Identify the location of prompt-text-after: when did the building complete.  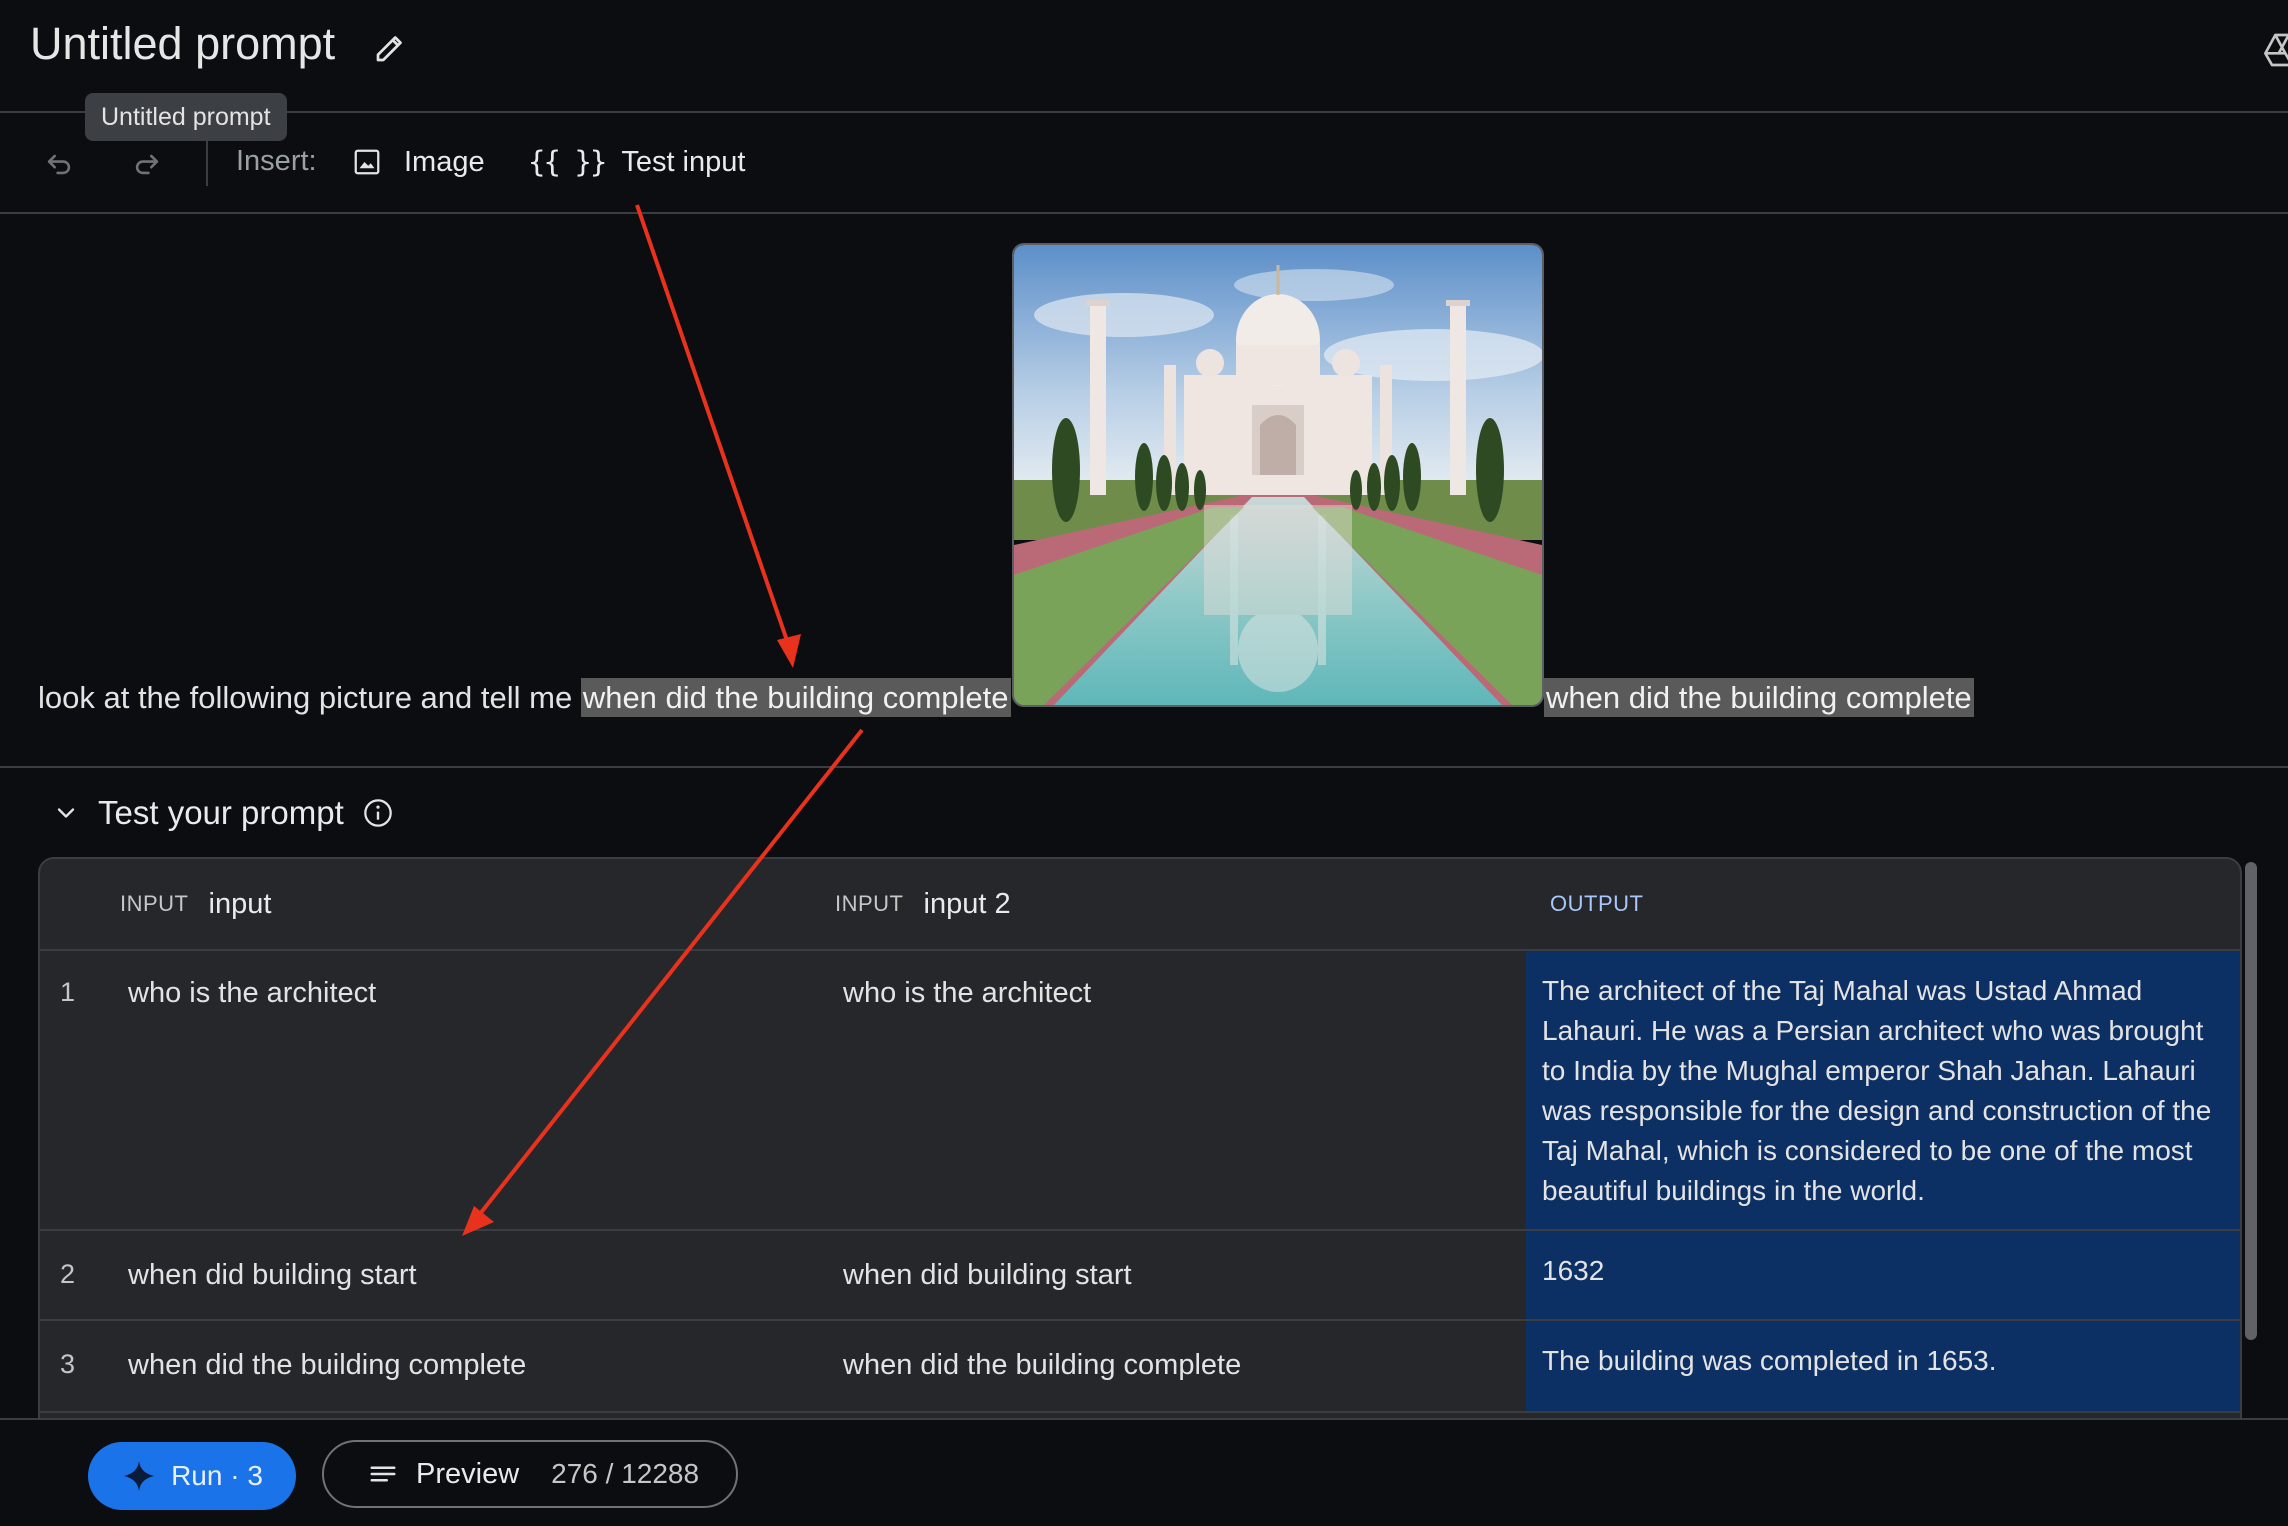
(1759, 698).